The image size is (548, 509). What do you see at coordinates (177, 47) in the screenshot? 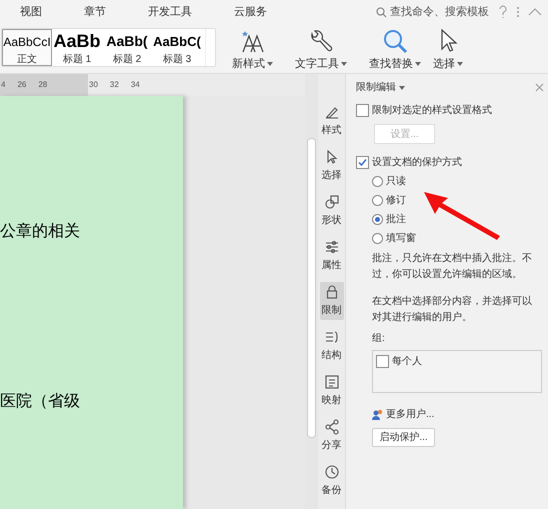
I see `style-option: AaBbC( 标题 3` at bounding box center [177, 47].